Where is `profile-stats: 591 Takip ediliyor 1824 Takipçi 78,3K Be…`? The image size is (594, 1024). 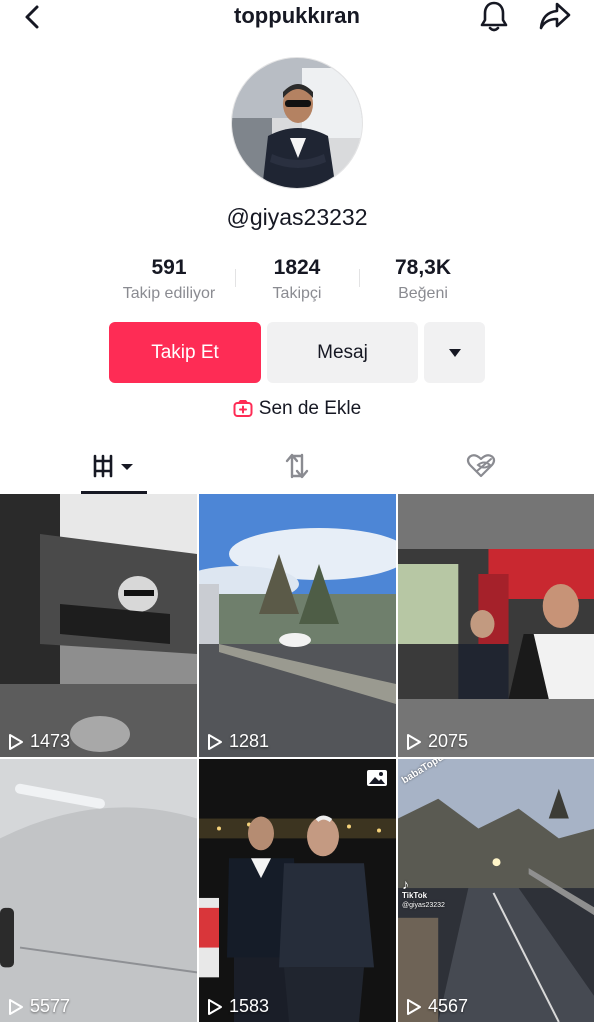 profile-stats: 591 Takip ediliyor 1824 Takipçi 78,3K Be… is located at coordinates (297, 281).